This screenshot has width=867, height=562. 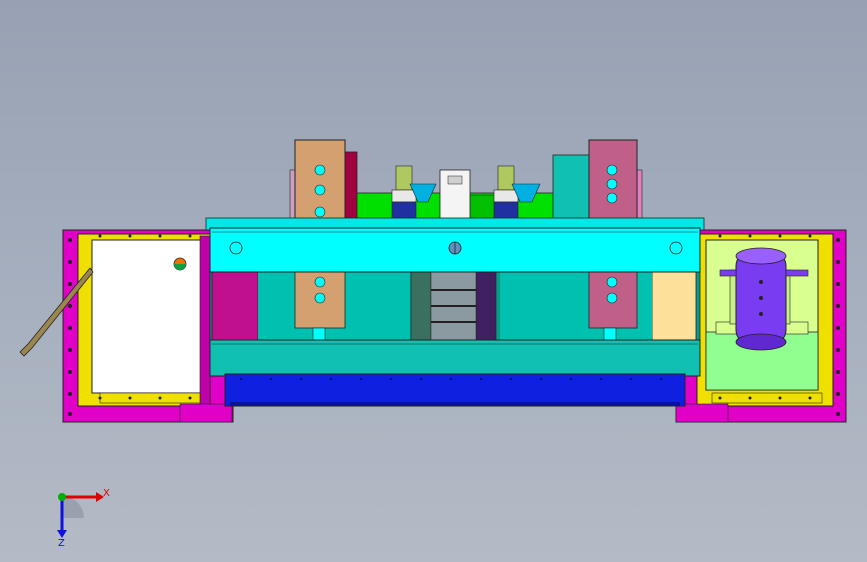 I want to click on blue-conveyor-tray, so click(x=455, y=390).